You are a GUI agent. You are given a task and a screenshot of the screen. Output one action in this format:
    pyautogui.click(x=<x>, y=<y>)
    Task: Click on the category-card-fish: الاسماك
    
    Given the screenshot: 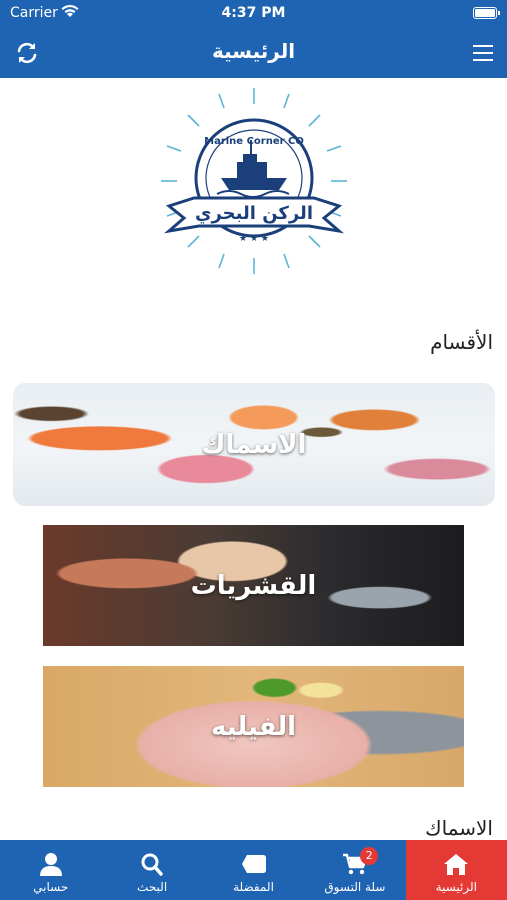 What is the action you would take?
    pyautogui.click(x=254, y=444)
    